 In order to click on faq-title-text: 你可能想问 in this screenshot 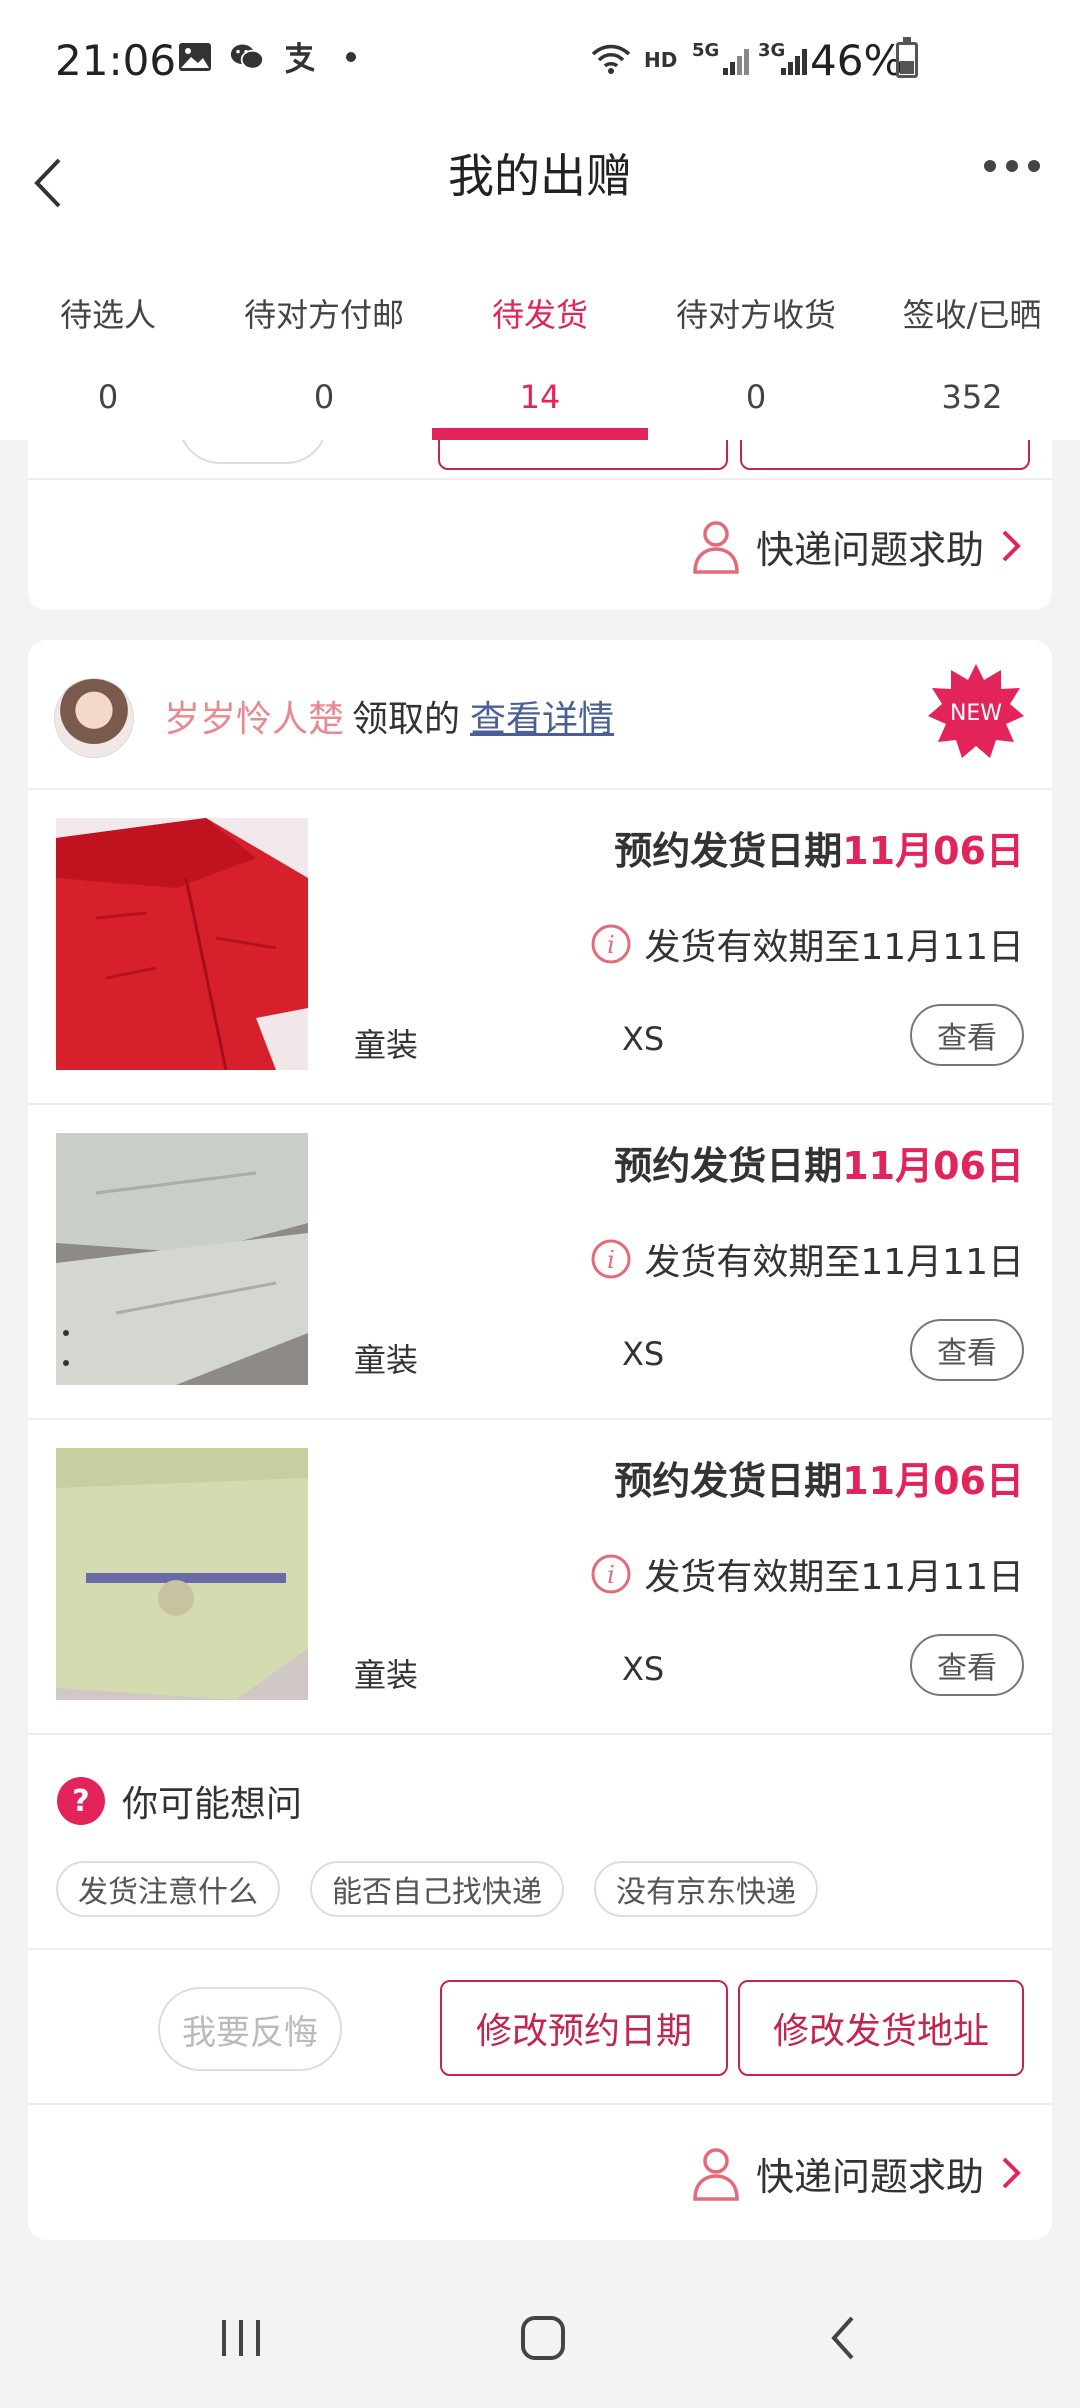, I will do `click(212, 1804)`.